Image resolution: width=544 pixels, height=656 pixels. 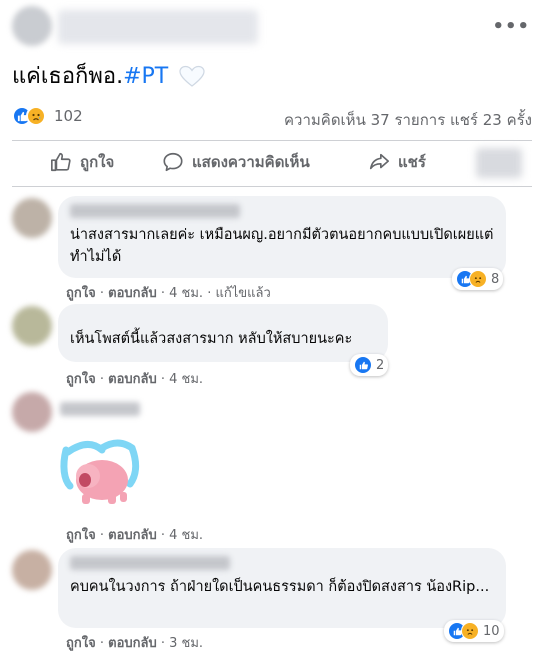 I want to click on post-actions: ถูกใจ แสดงความคิดเห็น แชร์, so click(x=272, y=164).